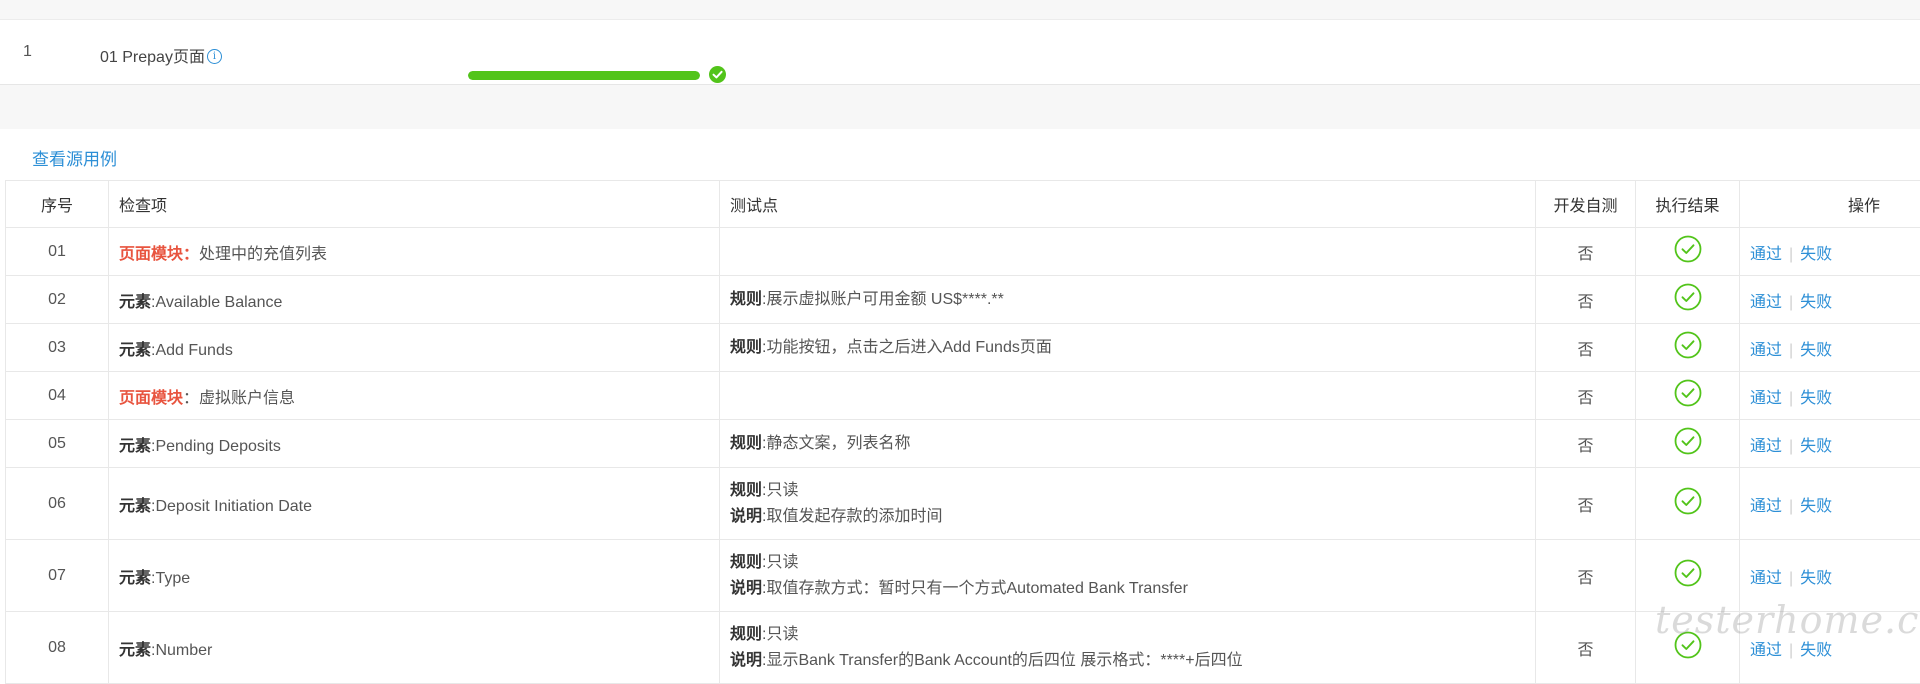 Image resolution: width=1920 pixels, height=684 pixels. Describe the element at coordinates (414, 504) in the screenshot. I see `row-check-item: 元素:Deposit Initiation Date` at that location.